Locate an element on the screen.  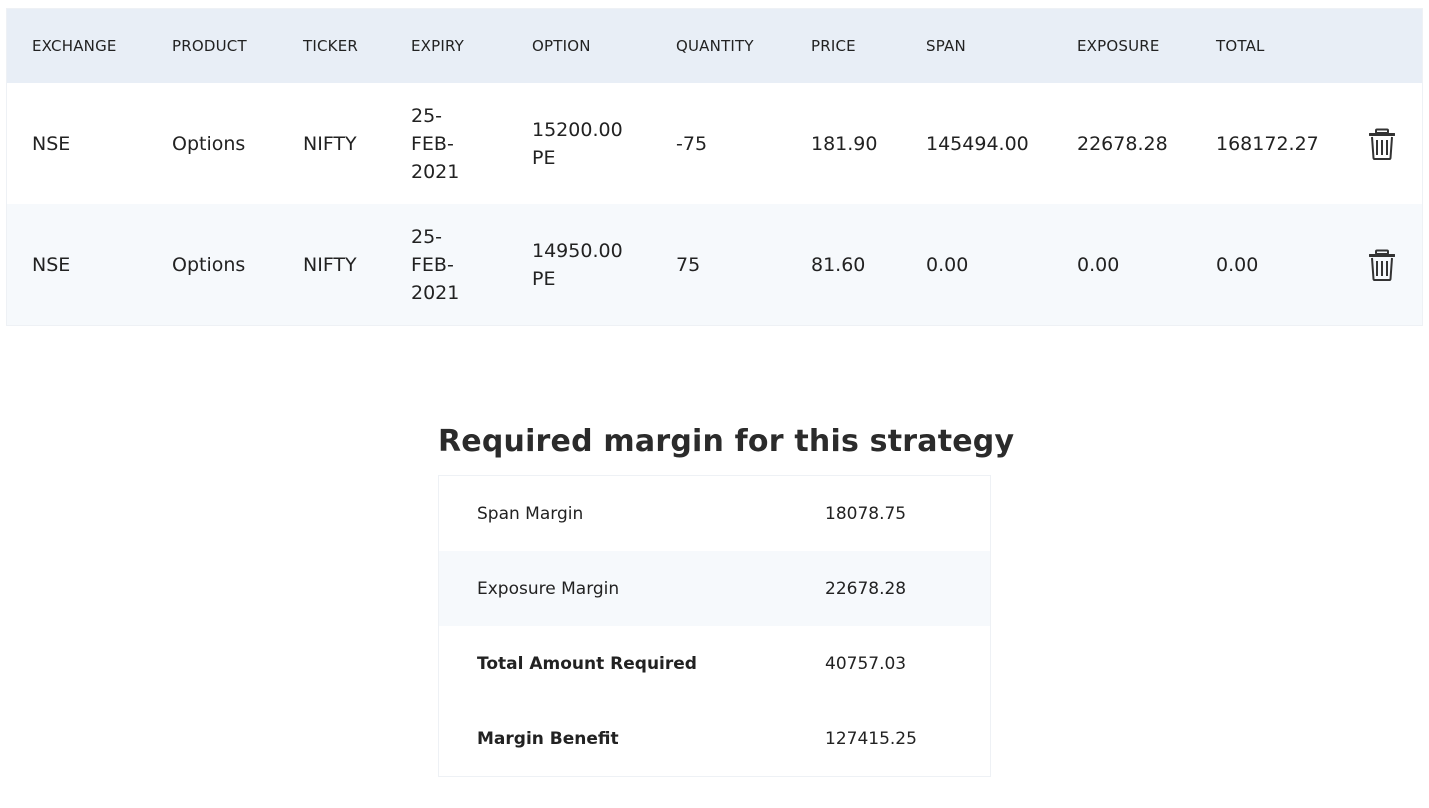
cell-quantity: 75 is located at coordinates (688, 264).